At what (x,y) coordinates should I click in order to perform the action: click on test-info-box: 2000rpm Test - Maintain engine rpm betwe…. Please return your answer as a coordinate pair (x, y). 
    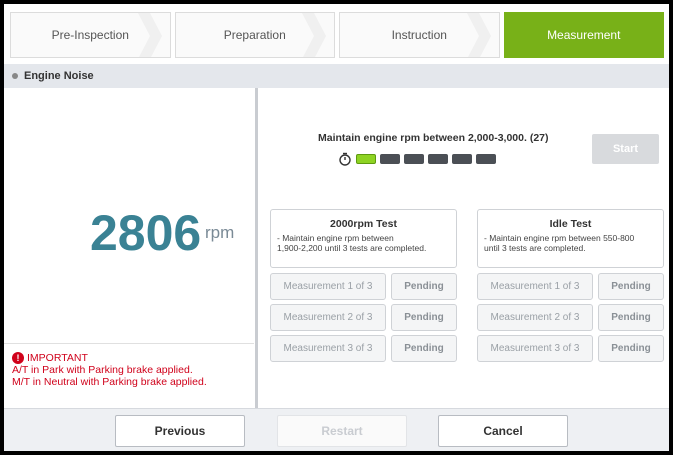
    Looking at the image, I should click on (363, 238).